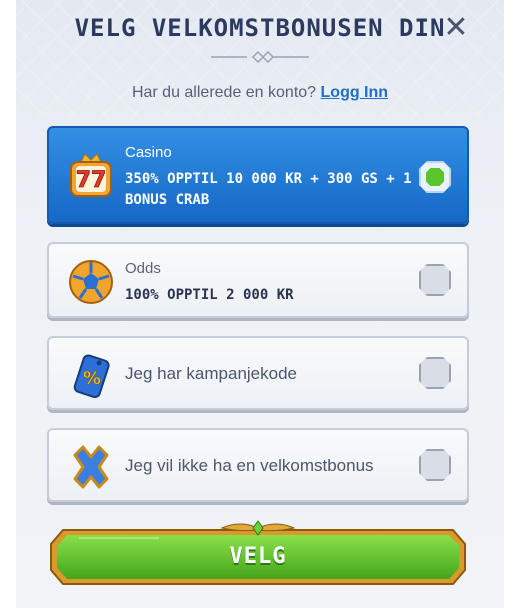 This screenshot has width=520, height=608. I want to click on option-label-odds: Odds, so click(143, 268).